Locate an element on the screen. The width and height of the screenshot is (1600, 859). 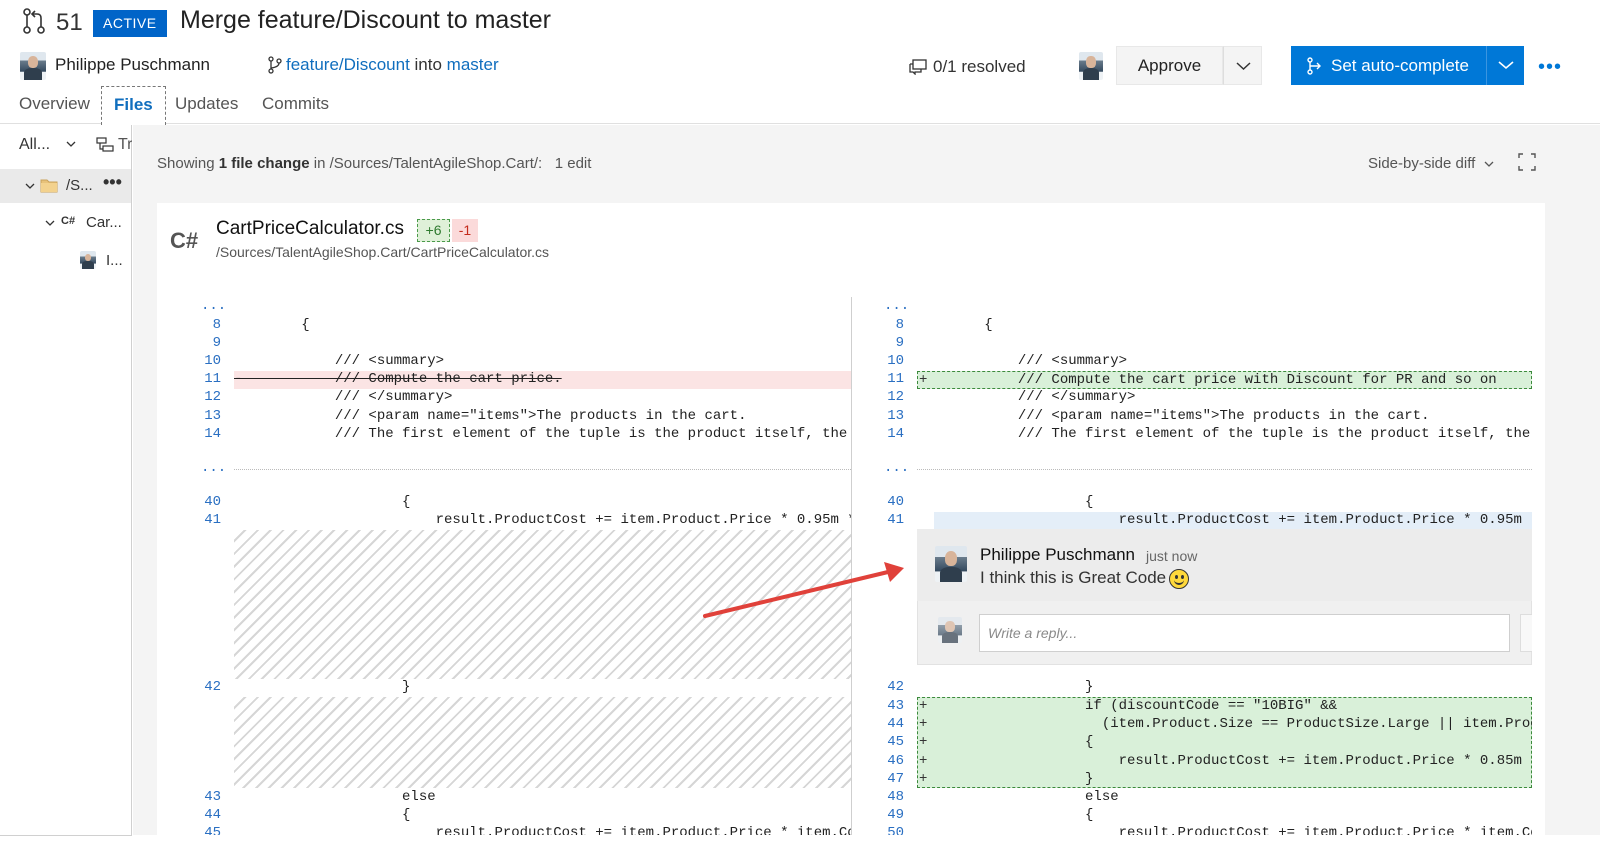
deletions-badge: -1 is located at coordinates (465, 230).